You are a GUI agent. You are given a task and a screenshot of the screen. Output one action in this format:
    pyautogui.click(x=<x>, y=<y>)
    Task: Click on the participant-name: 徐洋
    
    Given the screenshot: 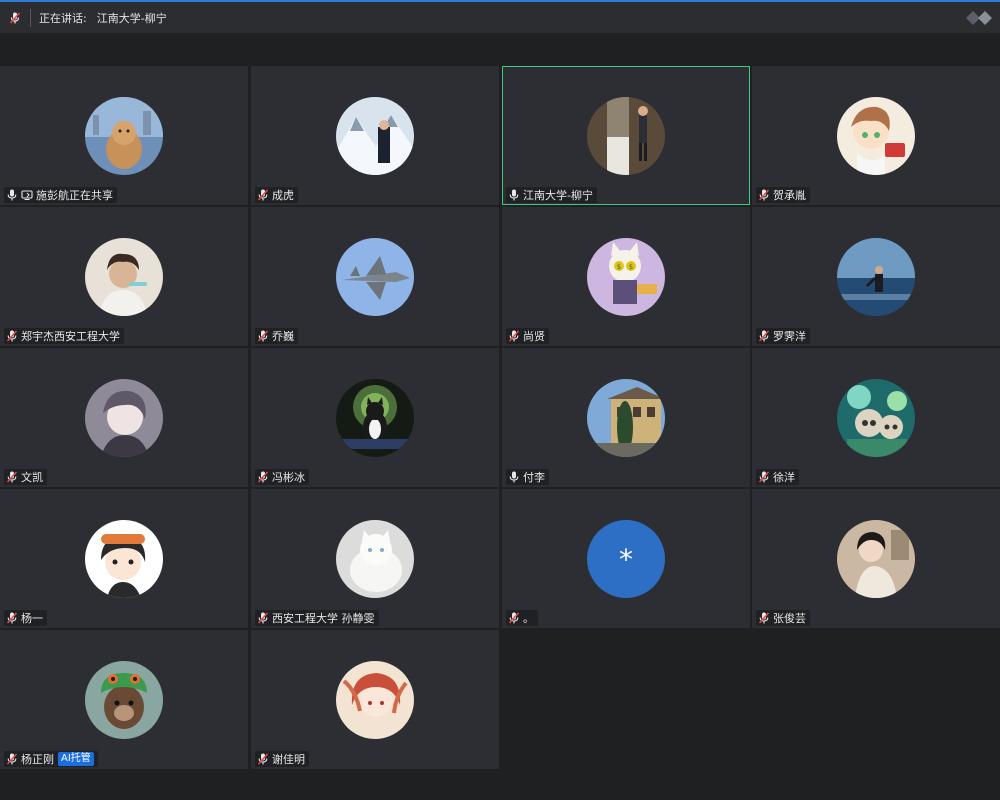 What is the action you would take?
    pyautogui.click(x=784, y=477)
    